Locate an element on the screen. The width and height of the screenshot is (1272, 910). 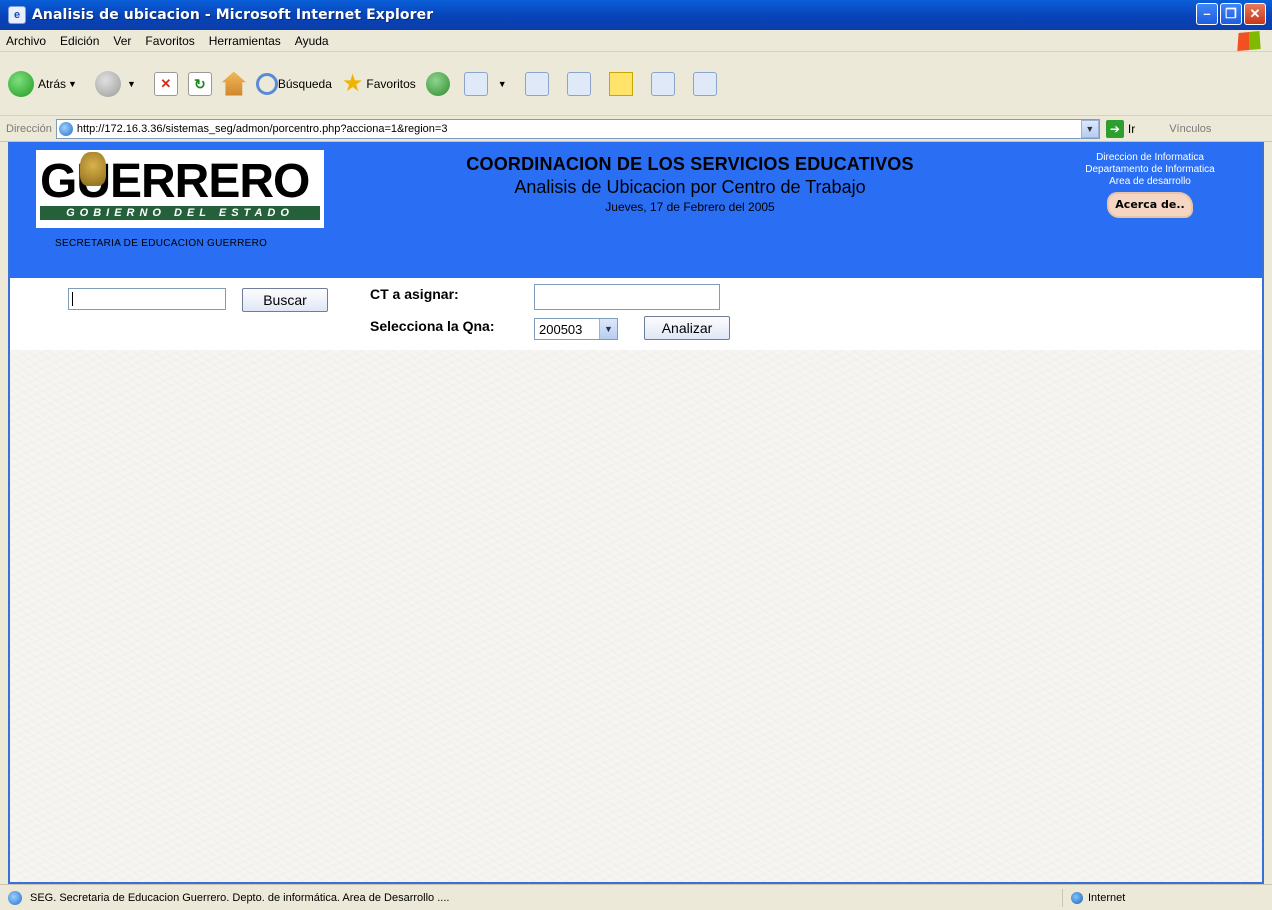
close-button: ✕ is located at coordinates (1255, 14).